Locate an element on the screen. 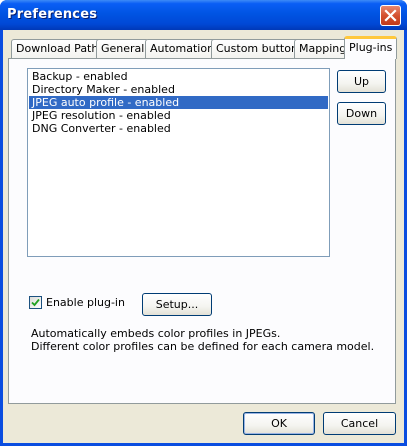 Image resolution: width=407 pixels, height=446 pixels. close-button is located at coordinates (390, 15).